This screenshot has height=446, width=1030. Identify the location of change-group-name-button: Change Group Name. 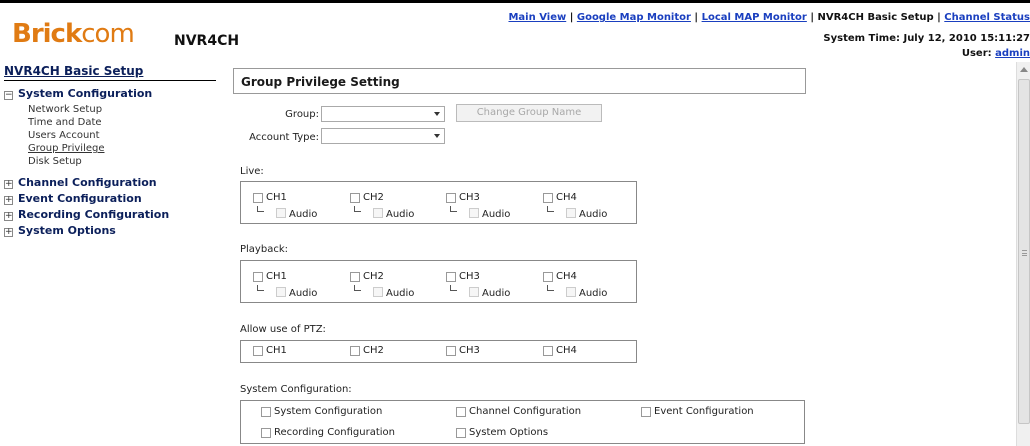
(529, 113).